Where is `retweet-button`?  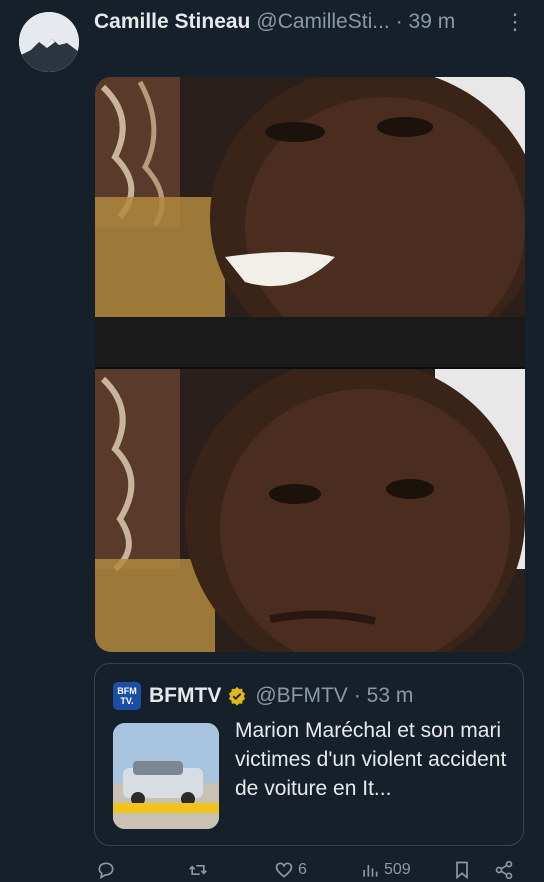 retweet-button is located at coordinates (198, 870).